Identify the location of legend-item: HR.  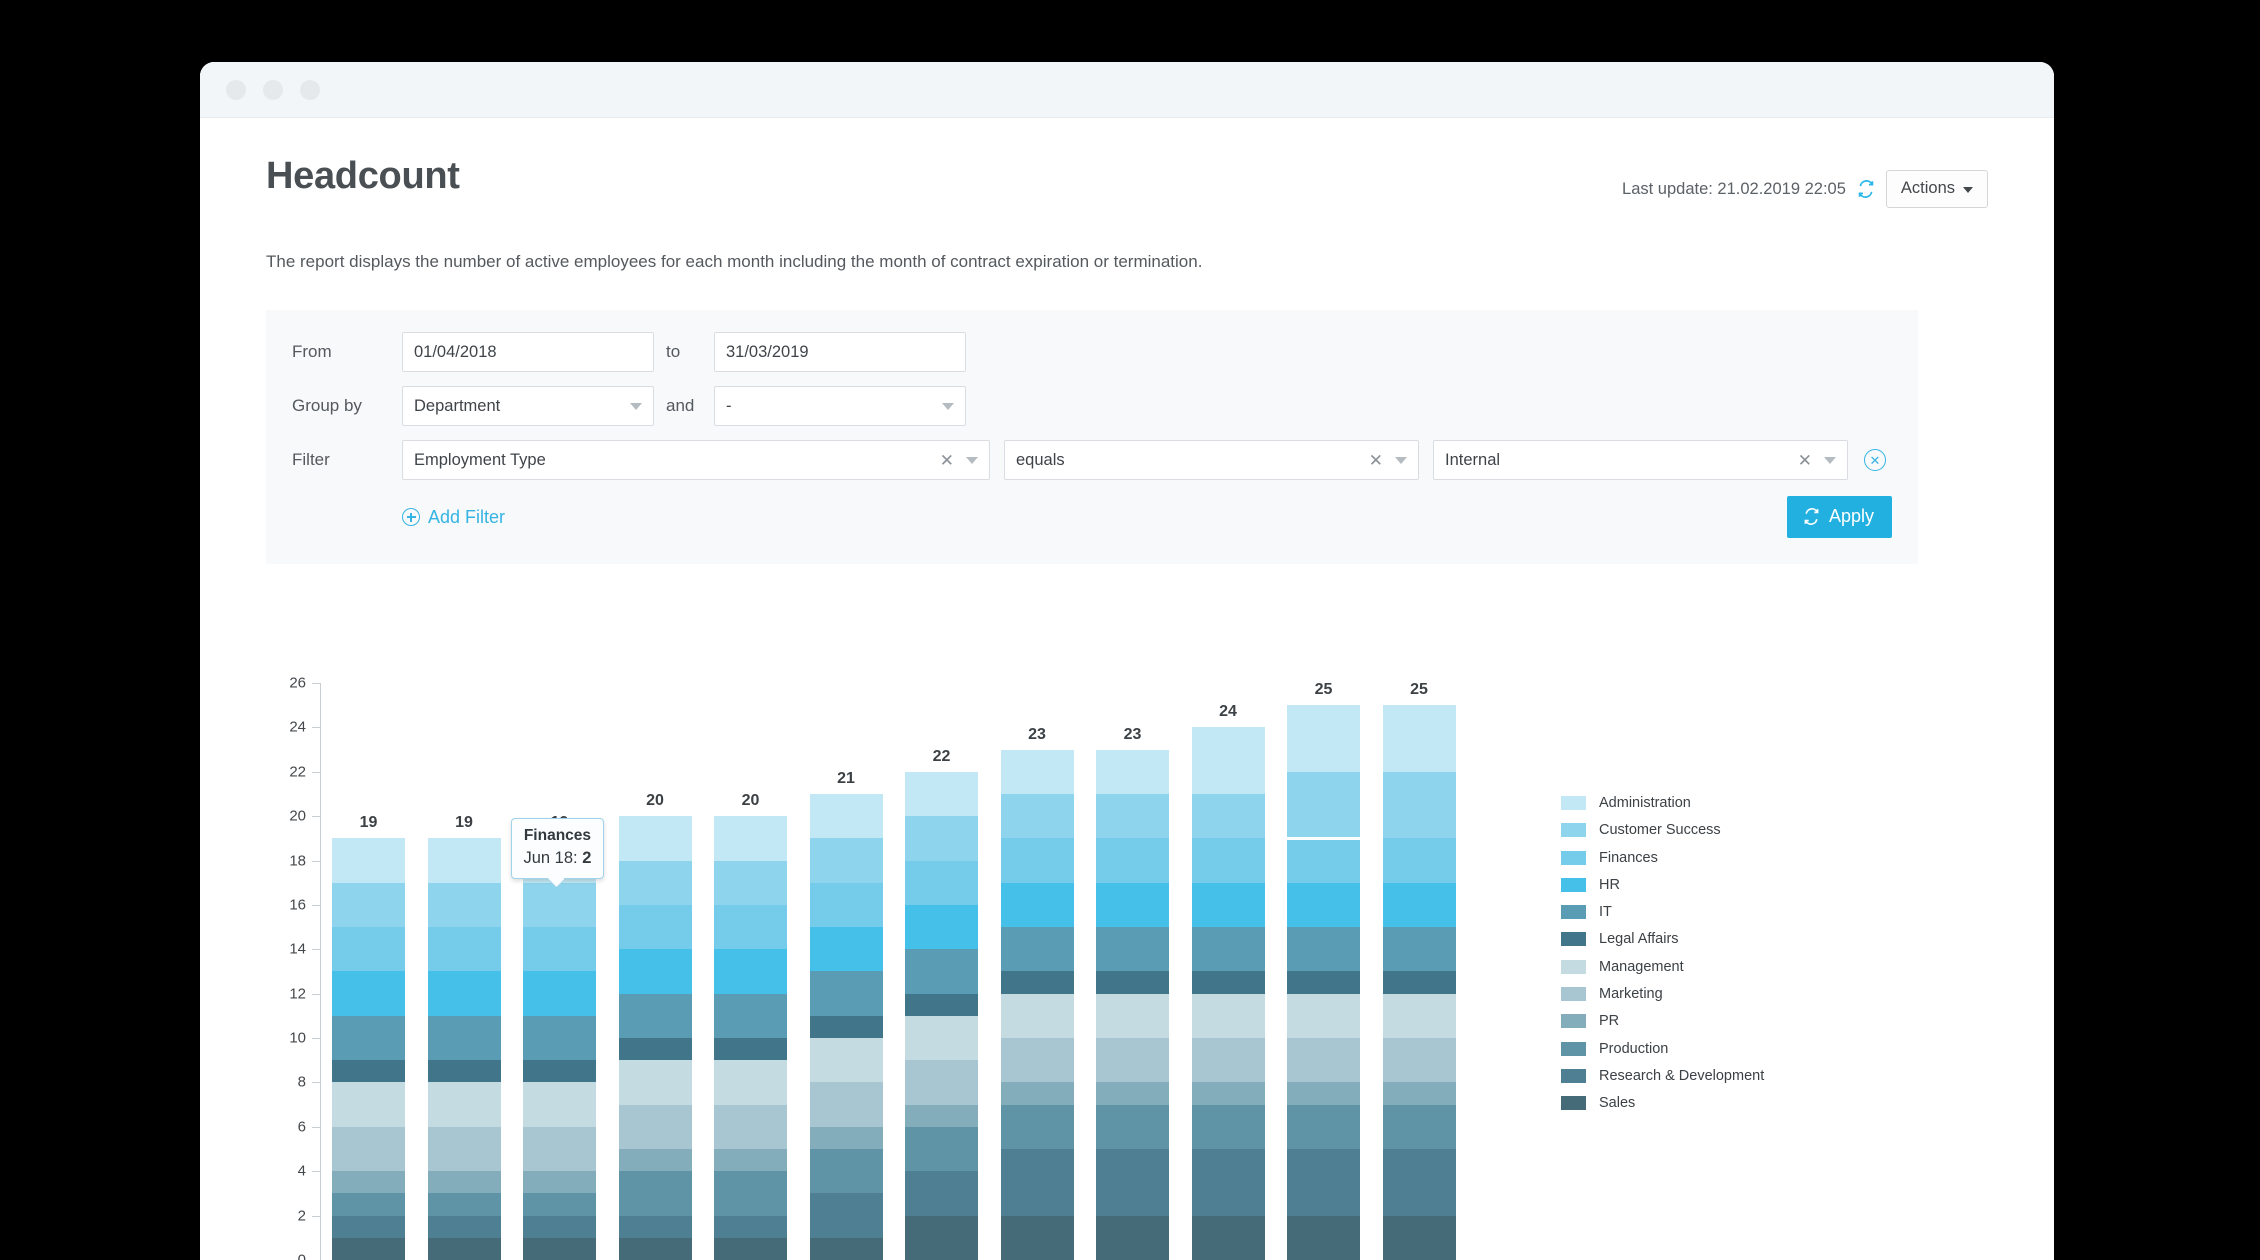
(1711, 885).